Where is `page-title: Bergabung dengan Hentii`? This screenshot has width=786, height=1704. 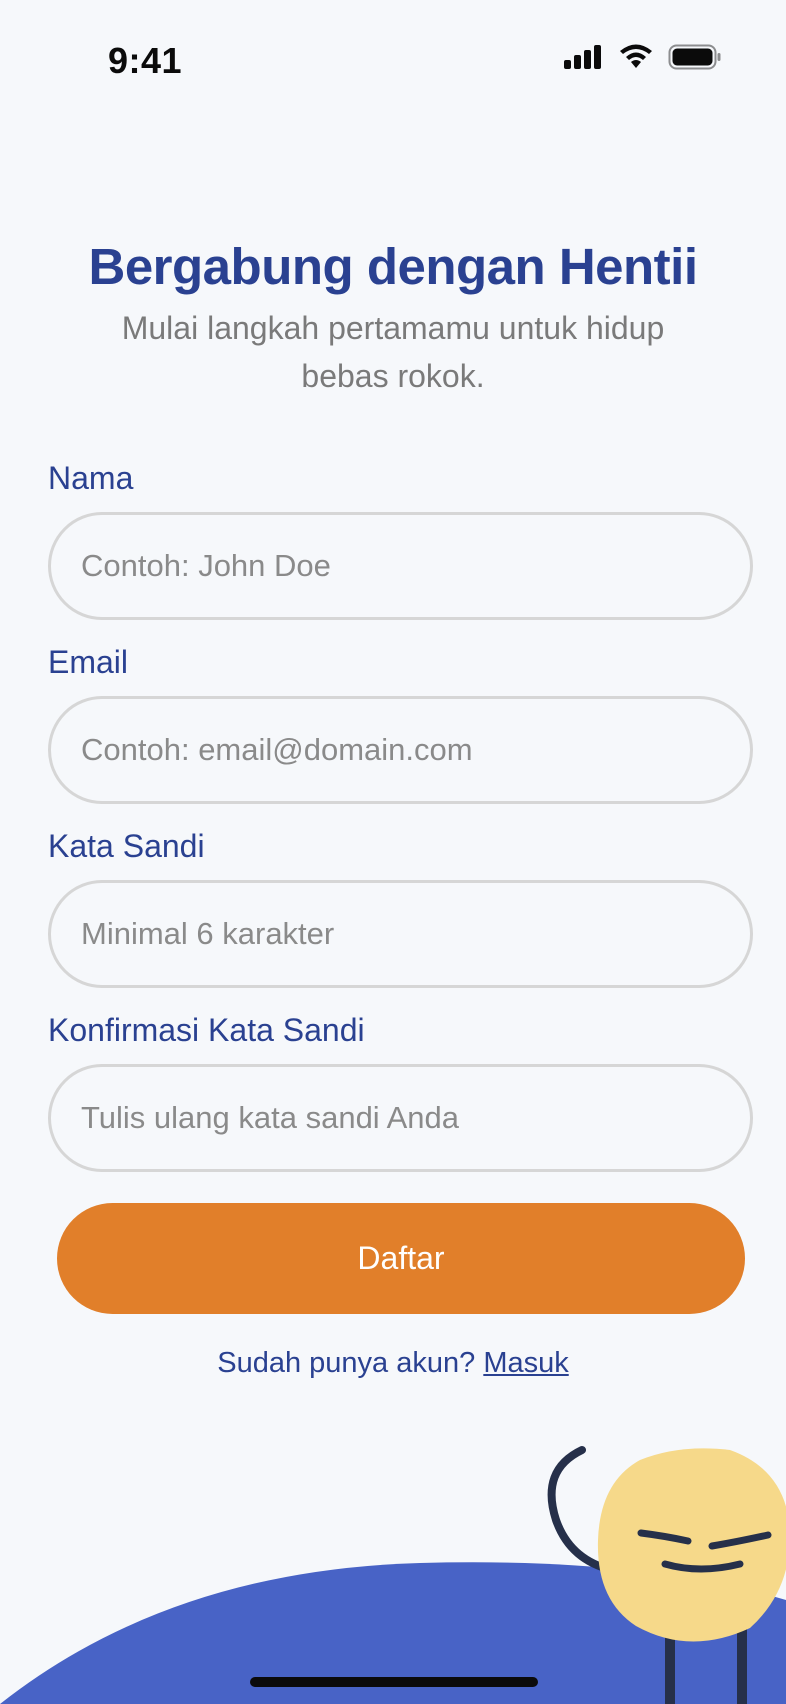 page-title: Bergabung dengan Hentii is located at coordinates (393, 266).